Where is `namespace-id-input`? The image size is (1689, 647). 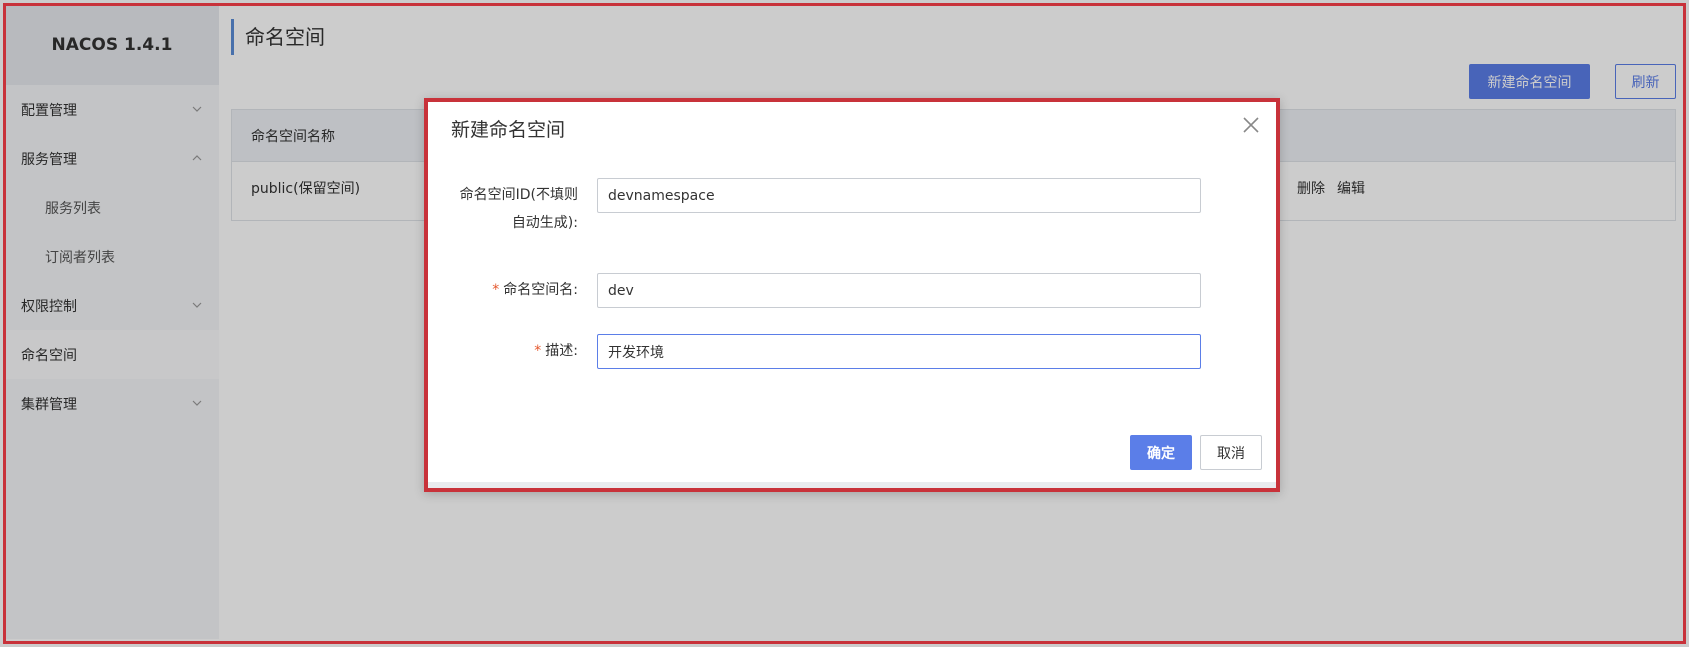
namespace-id-input is located at coordinates (899, 195).